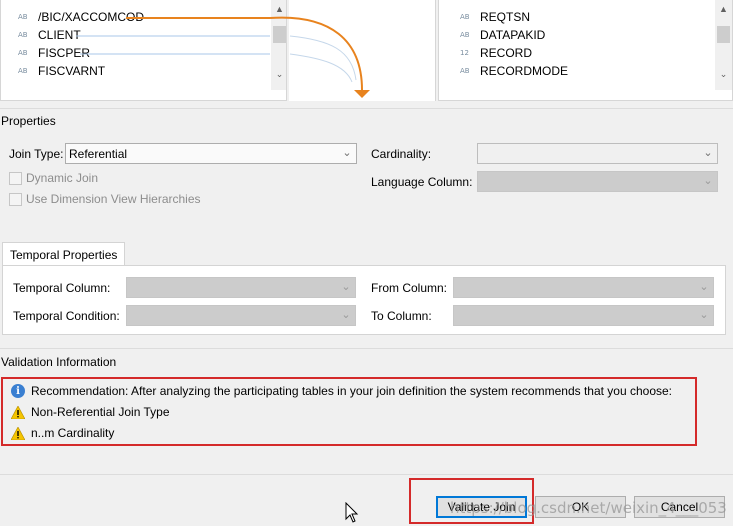 This screenshot has width=733, height=526. I want to click on properties-title: Properties, so click(28, 121).